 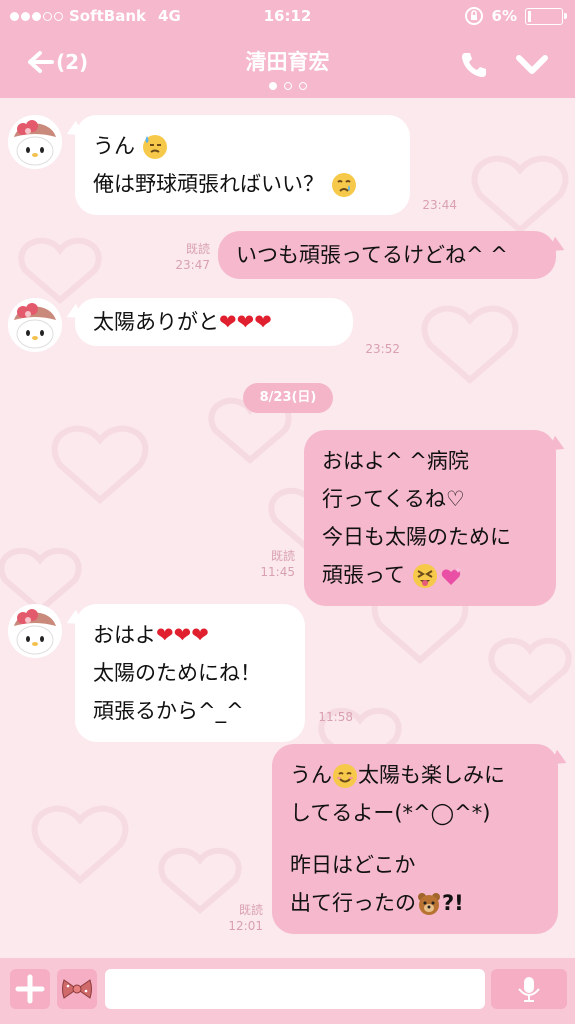 What do you see at coordinates (288, 398) in the screenshot?
I see `date-separator: 8/23(日)` at bounding box center [288, 398].